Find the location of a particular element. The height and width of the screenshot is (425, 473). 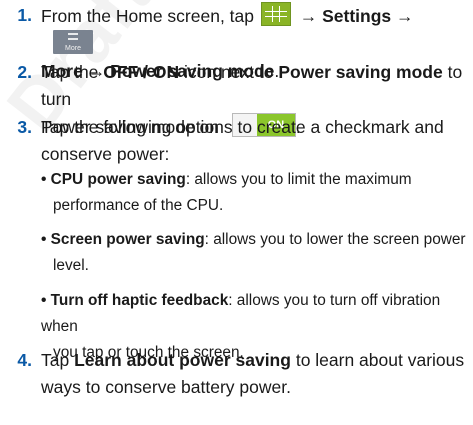

step-number: 3. is located at coordinates (24, 127).